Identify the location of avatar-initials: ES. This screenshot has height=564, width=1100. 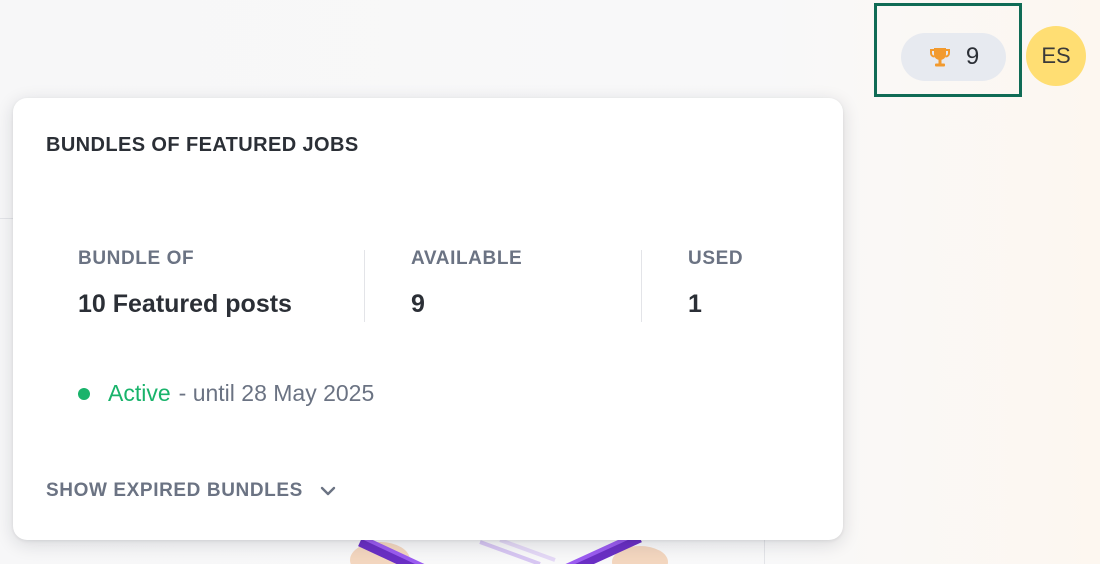
(1056, 55).